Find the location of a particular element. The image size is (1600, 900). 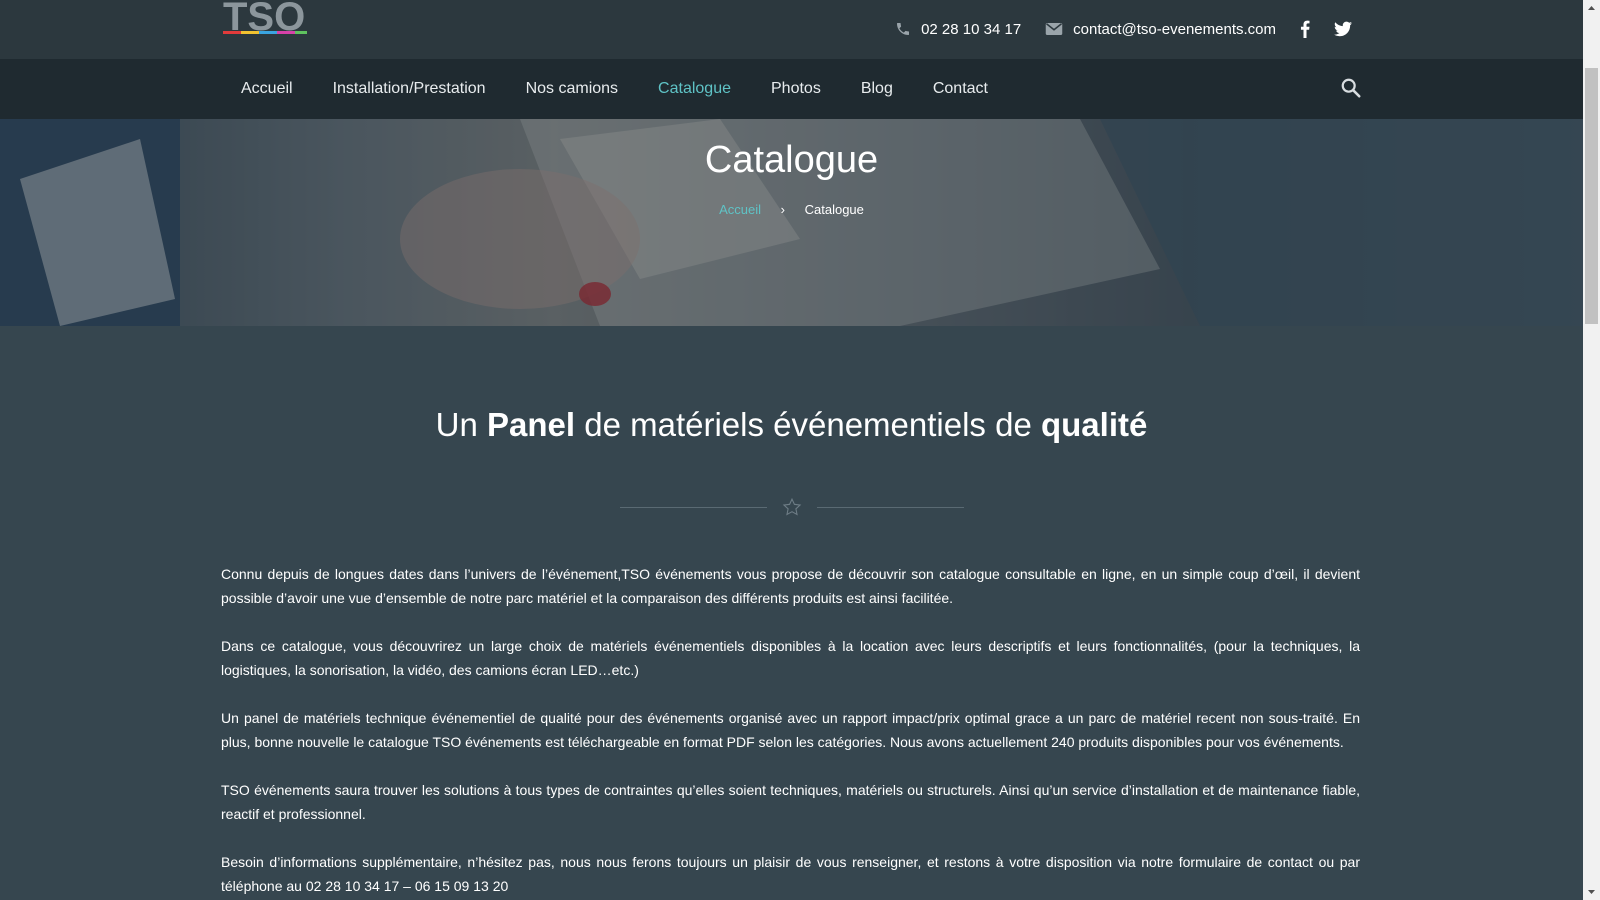

phone-icon is located at coordinates (903, 29).